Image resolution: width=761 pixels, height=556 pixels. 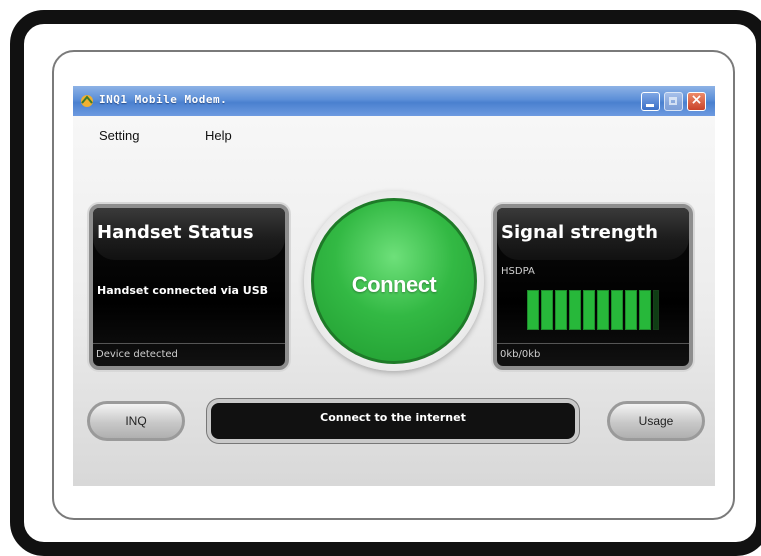 What do you see at coordinates (593, 287) in the screenshot?
I see `signal-strength-panel: Signal strength HSDPA 0kb/0kb` at bounding box center [593, 287].